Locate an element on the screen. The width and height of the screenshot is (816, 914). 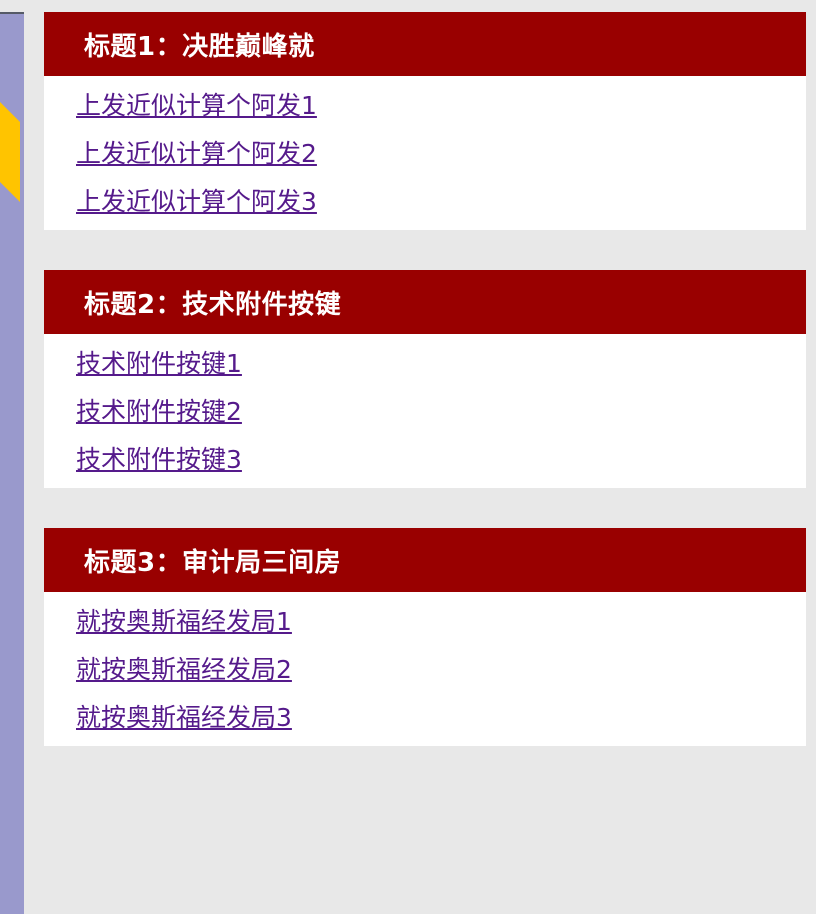
list-item-link: 技术附件按键3 is located at coordinates (441, 460).